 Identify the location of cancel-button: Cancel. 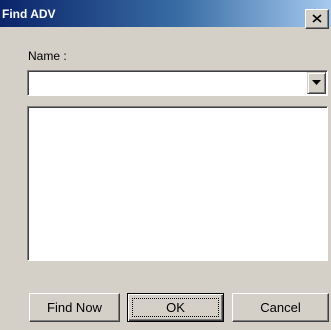
(280, 307).